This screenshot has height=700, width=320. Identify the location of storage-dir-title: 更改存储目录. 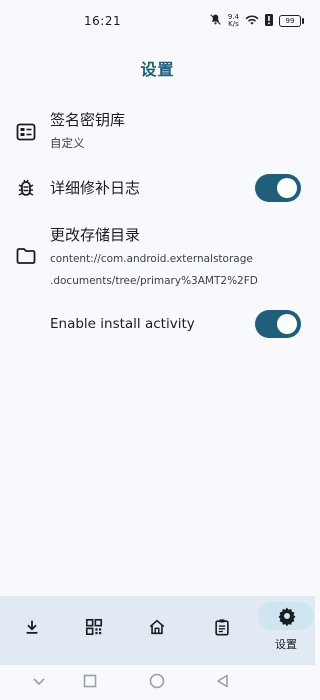
(95, 235).